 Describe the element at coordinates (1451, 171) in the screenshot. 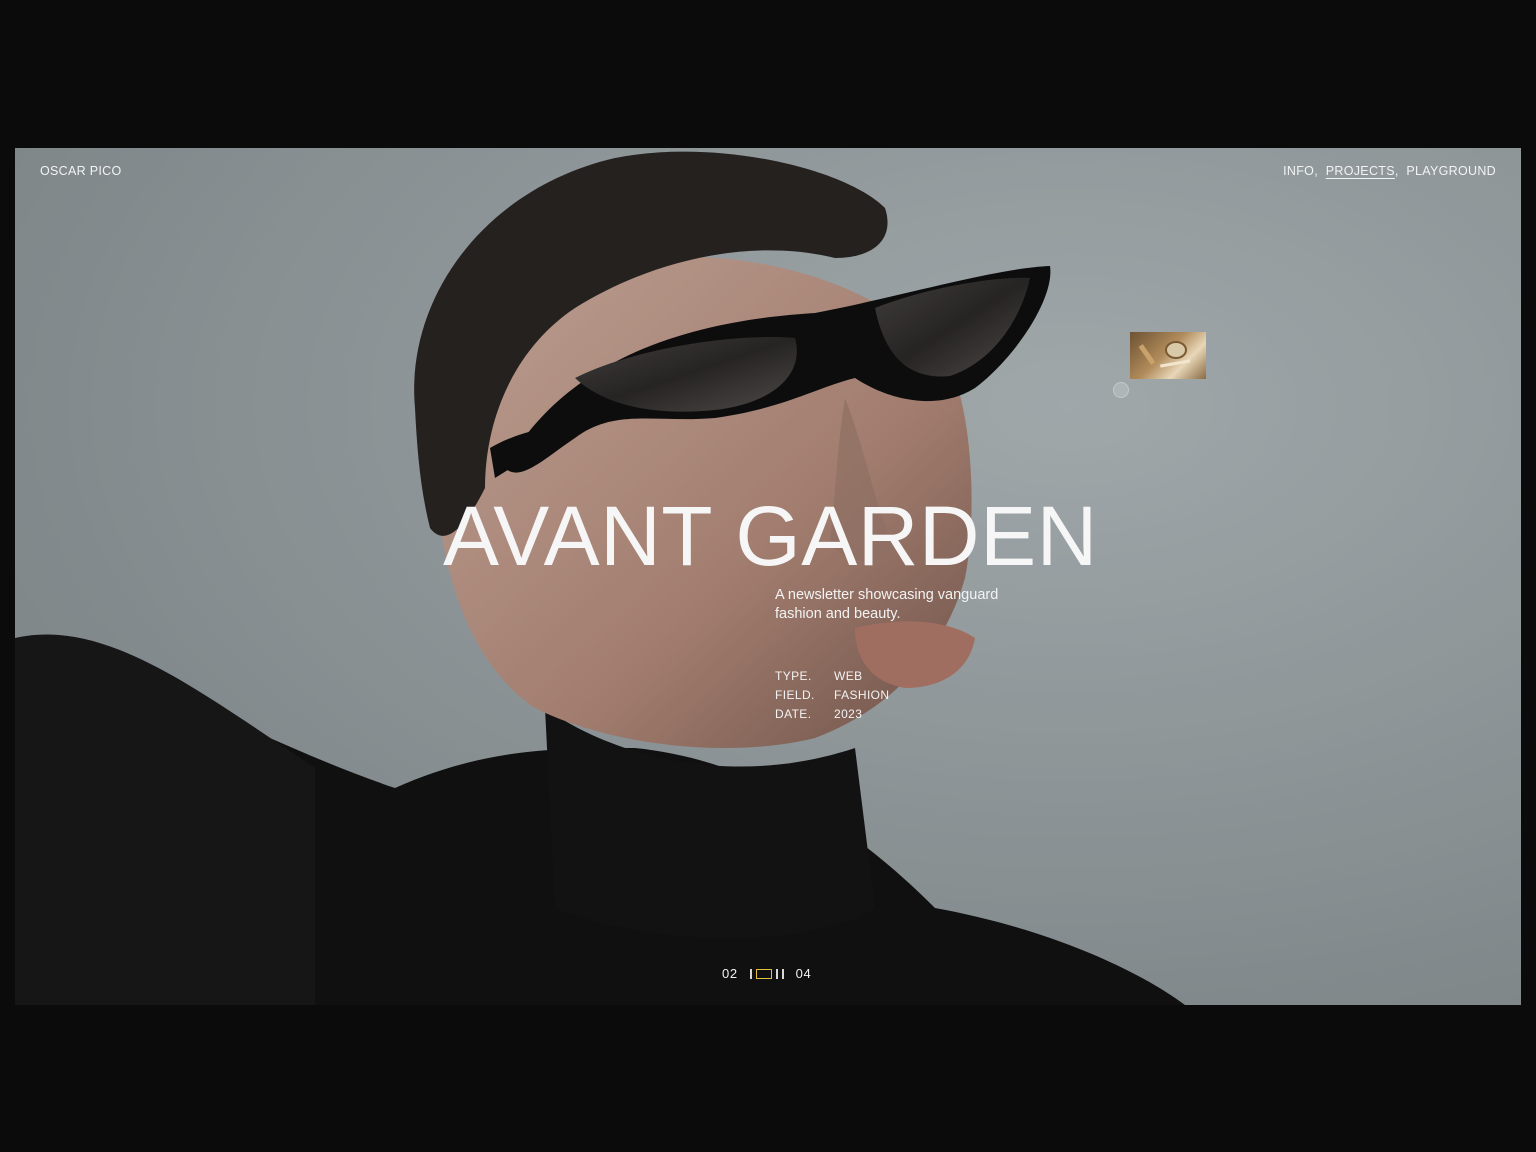

I see `nav-link-playground: PLAYGROUND` at that location.